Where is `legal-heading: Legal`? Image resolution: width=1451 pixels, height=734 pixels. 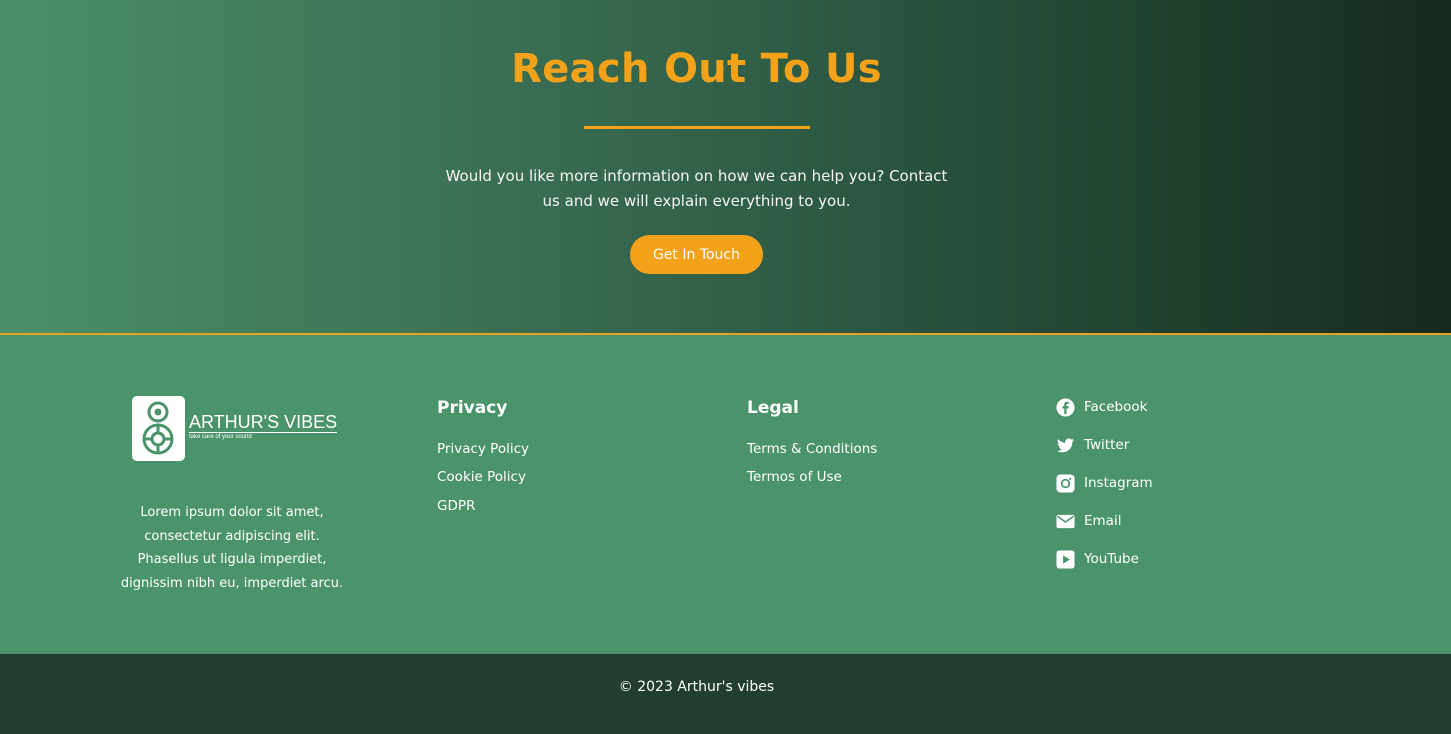 legal-heading: Legal is located at coordinates (773, 408).